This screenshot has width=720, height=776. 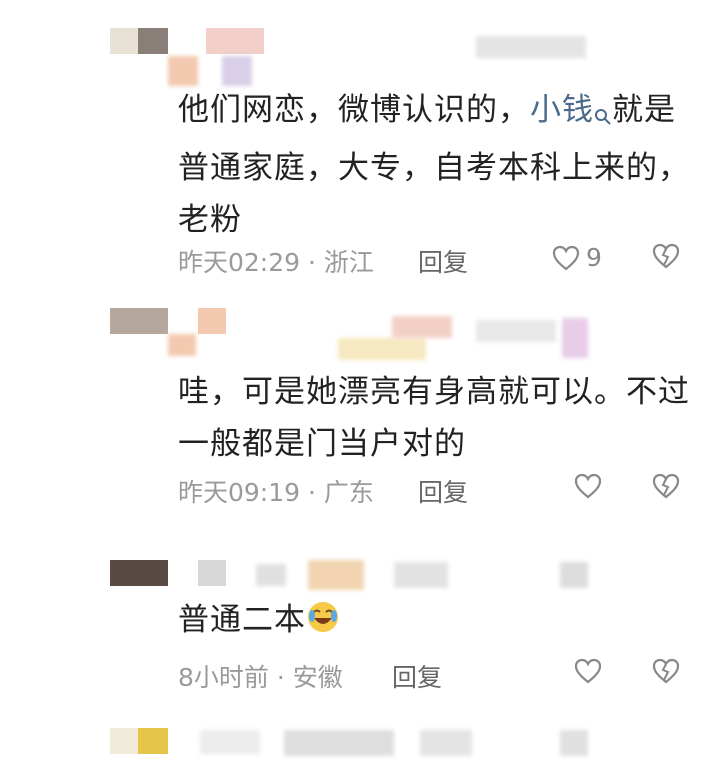 I want to click on like-count: 9, so click(x=594, y=257).